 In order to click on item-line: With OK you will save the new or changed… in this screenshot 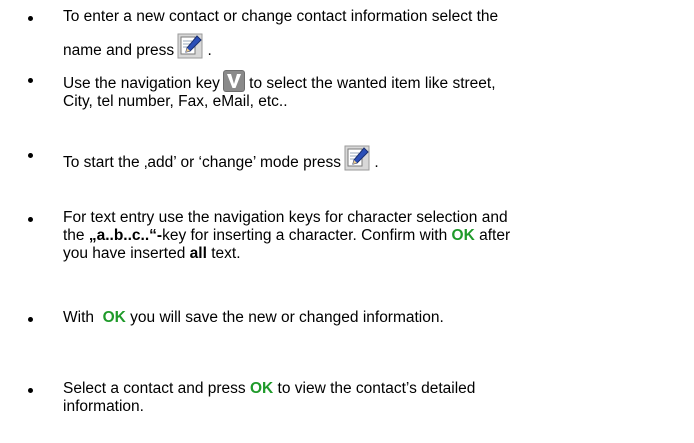, I will do `click(373, 318)`.